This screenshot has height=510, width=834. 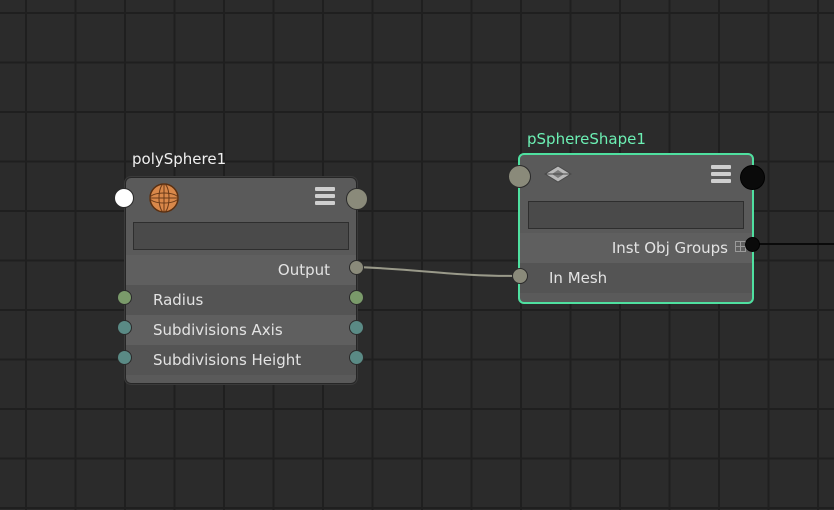 What do you see at coordinates (179, 159) in the screenshot?
I see `node-title-polysphere: polySphere1` at bounding box center [179, 159].